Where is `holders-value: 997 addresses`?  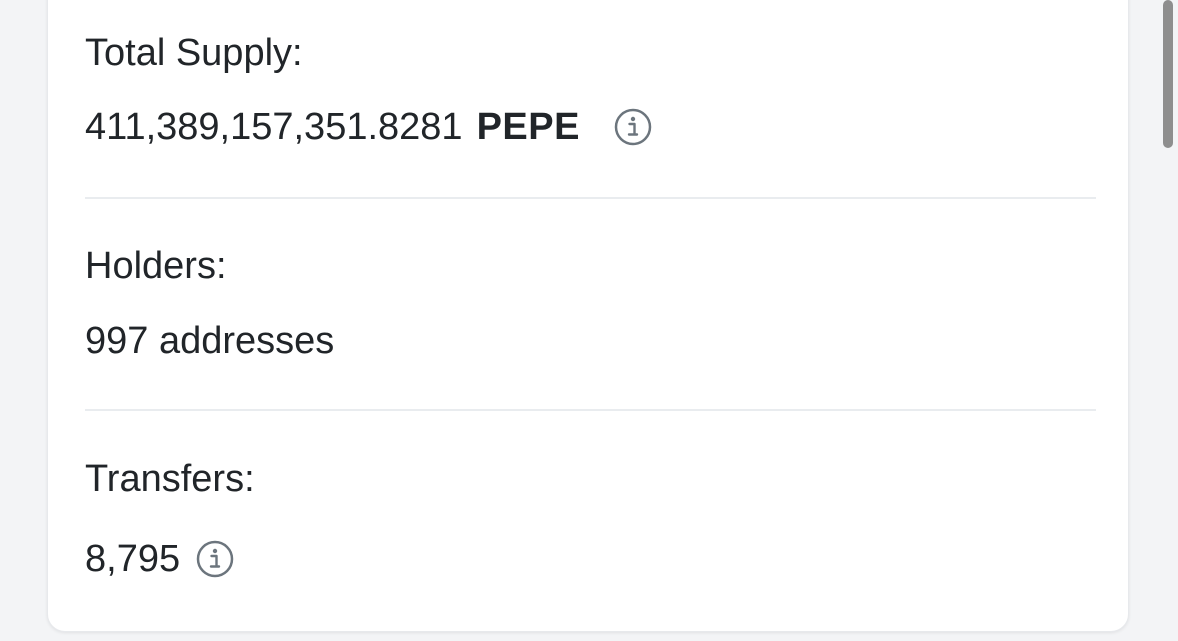 holders-value: 997 addresses is located at coordinates (210, 341).